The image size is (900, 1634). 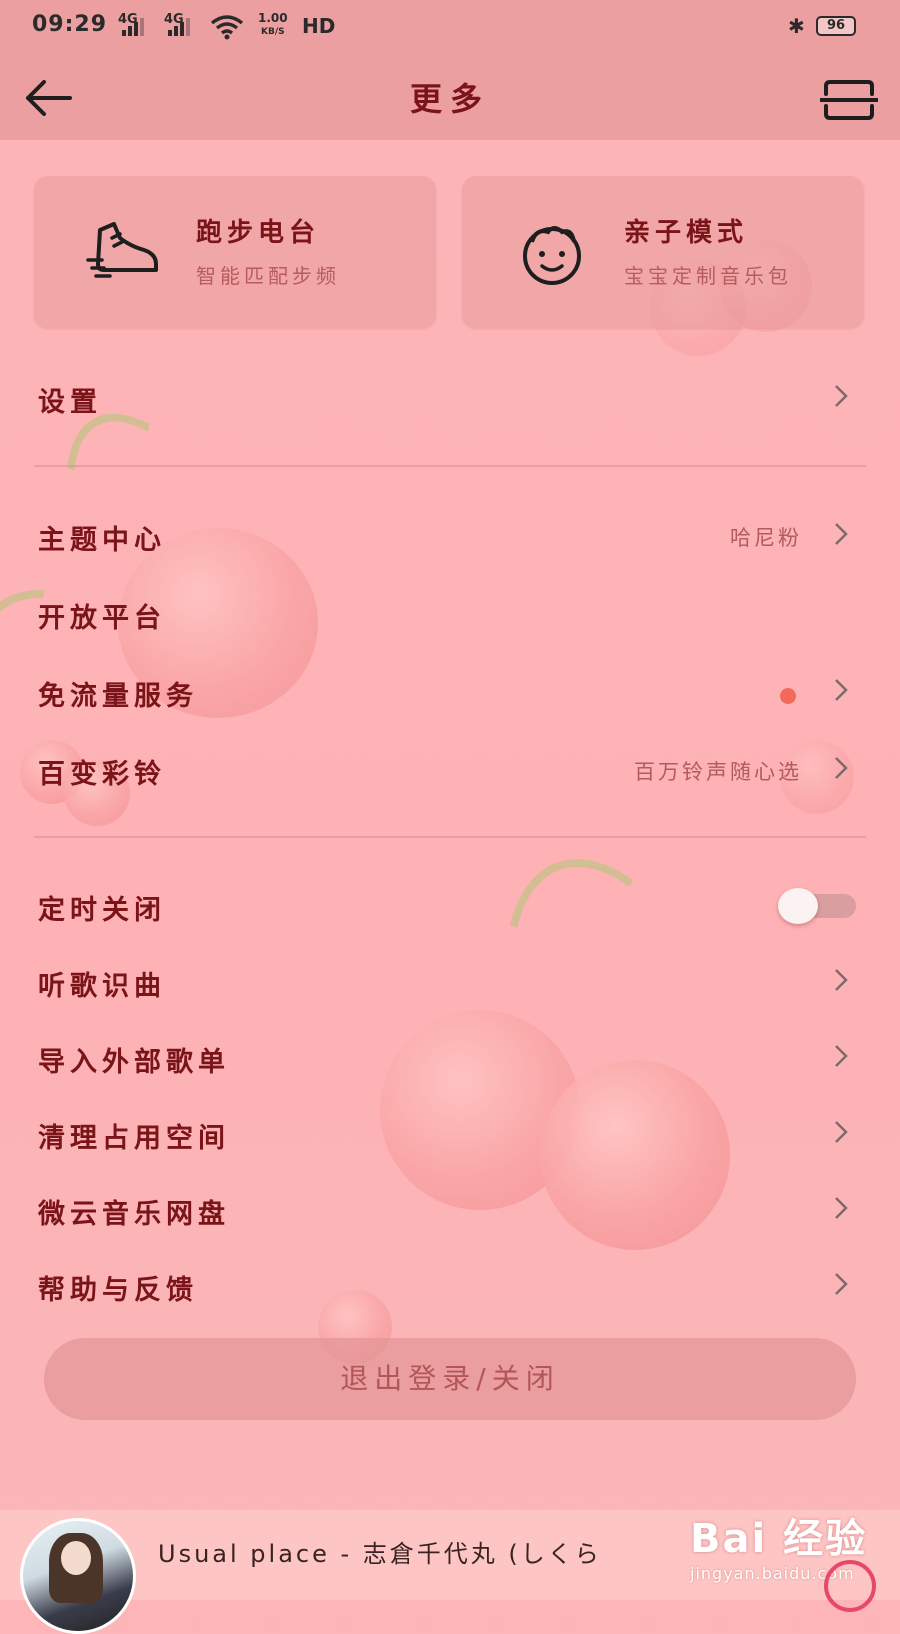 What do you see at coordinates (450, 906) in the screenshot?
I see `menu-item-sleep-timer: 定时关闭` at bounding box center [450, 906].